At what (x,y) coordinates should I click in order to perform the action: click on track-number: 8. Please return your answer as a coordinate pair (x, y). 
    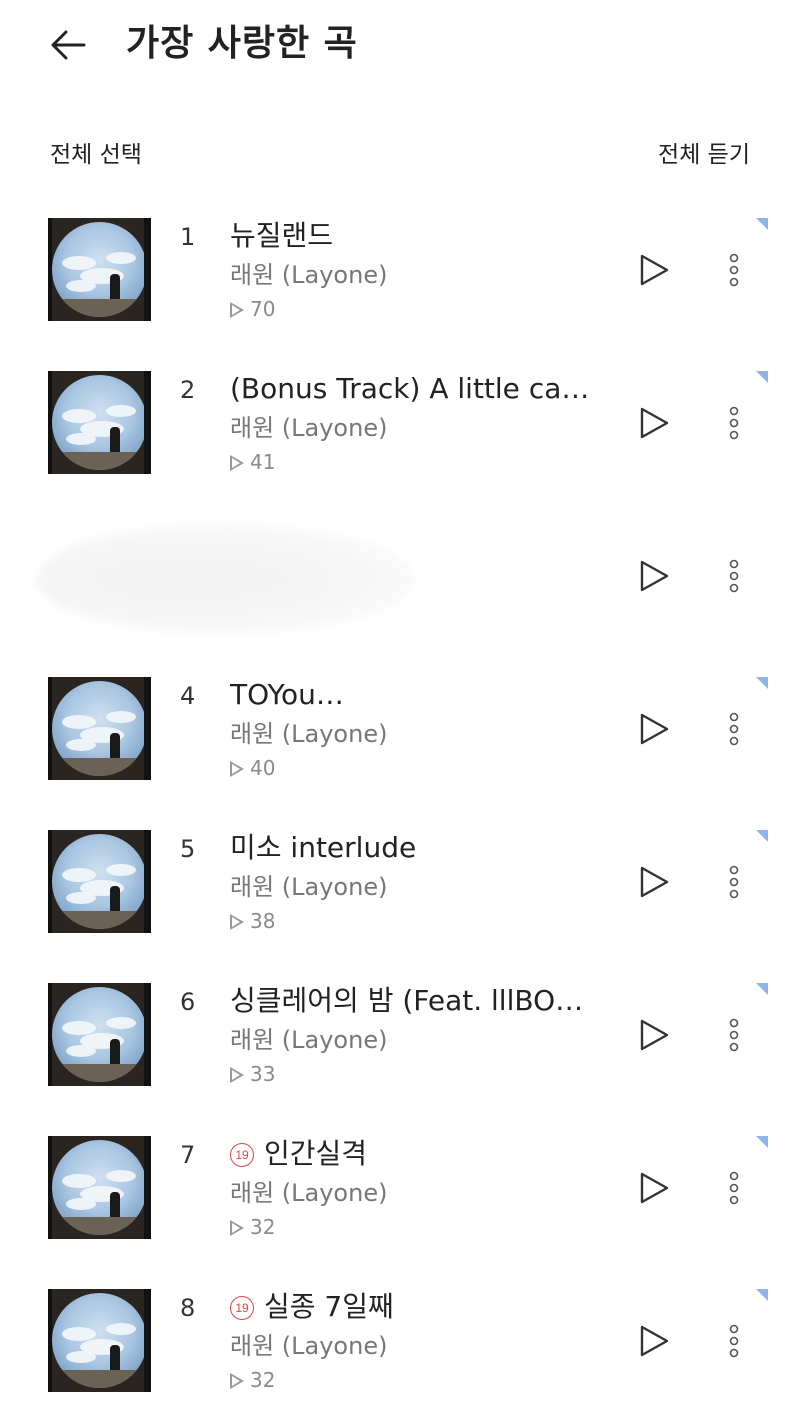
    Looking at the image, I should click on (188, 1308).